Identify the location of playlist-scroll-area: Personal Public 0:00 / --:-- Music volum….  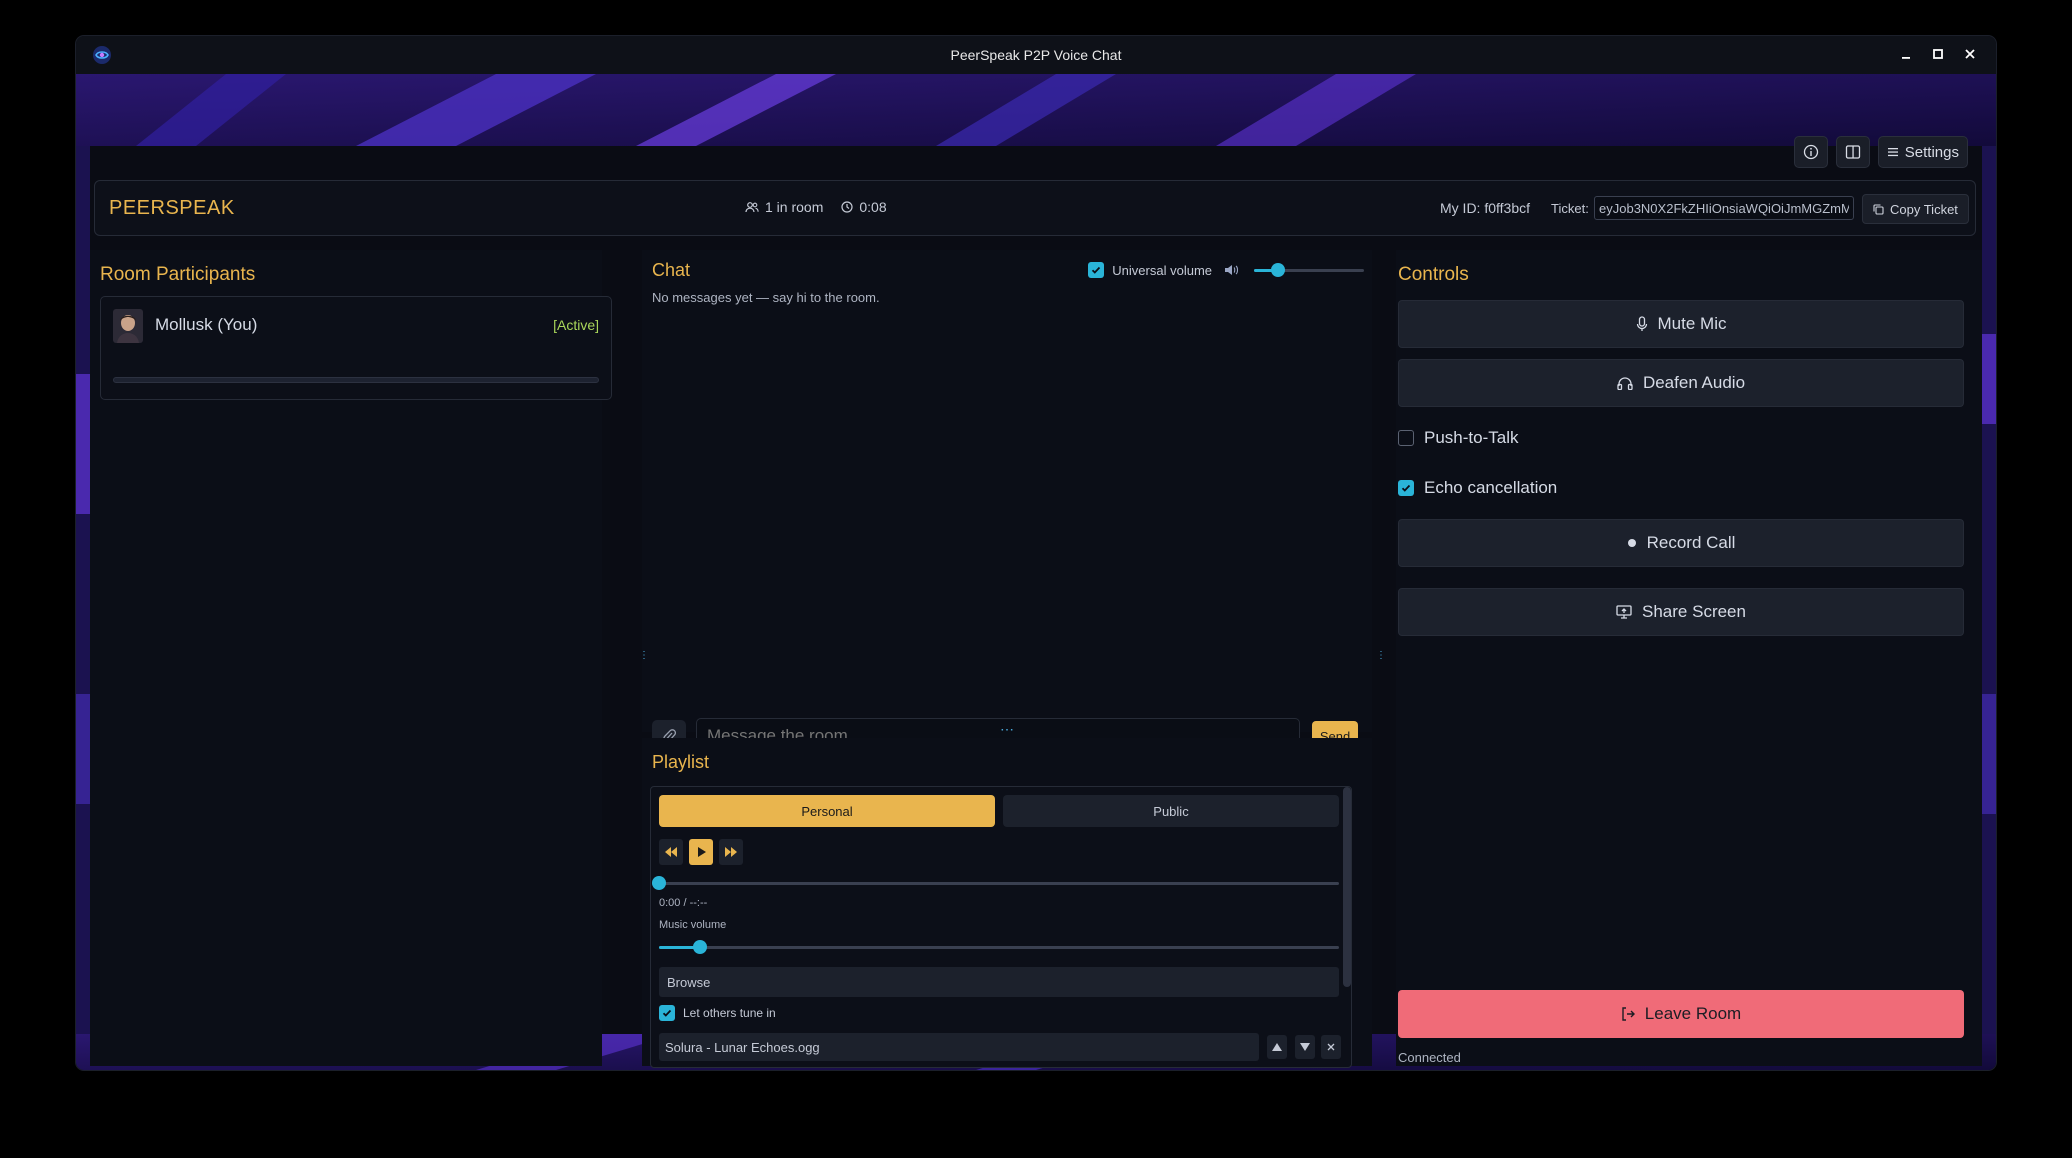
(1001, 927).